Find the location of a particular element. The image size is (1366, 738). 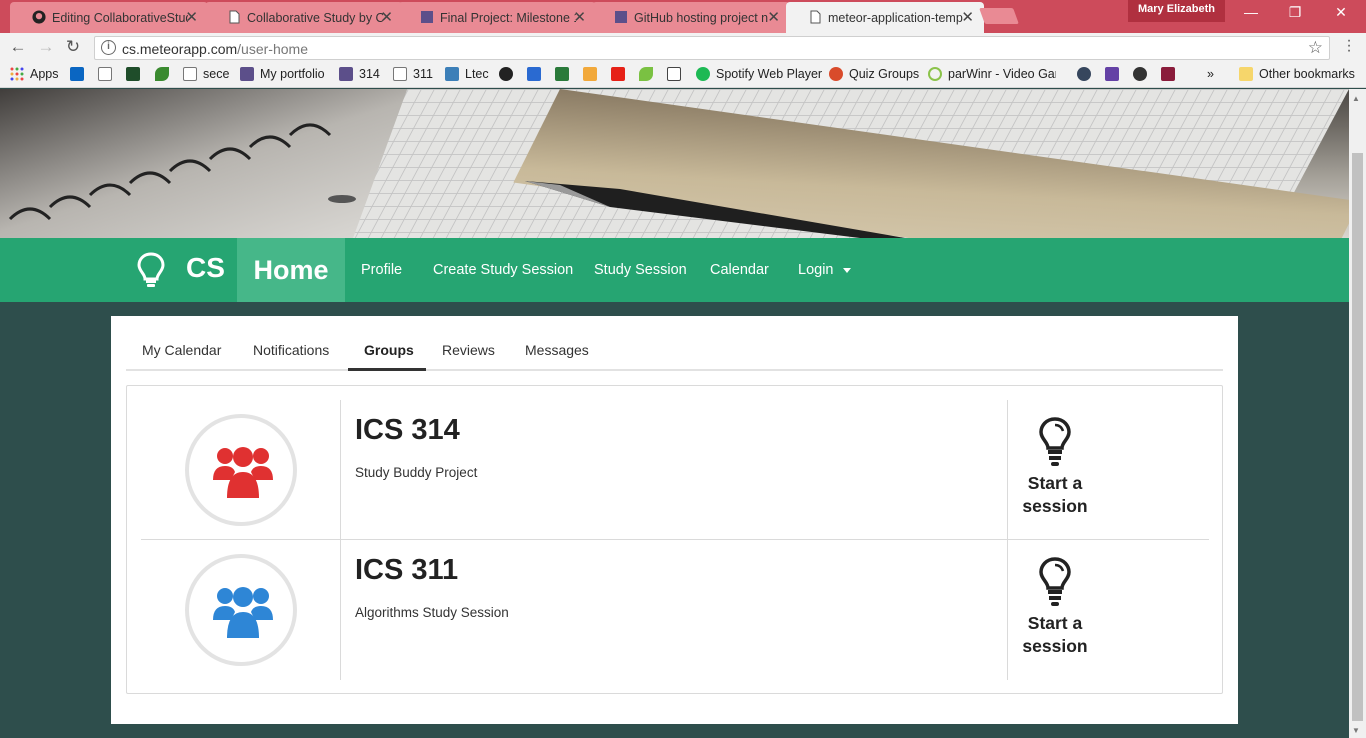

linkedin-icon is located at coordinates (80, 74).